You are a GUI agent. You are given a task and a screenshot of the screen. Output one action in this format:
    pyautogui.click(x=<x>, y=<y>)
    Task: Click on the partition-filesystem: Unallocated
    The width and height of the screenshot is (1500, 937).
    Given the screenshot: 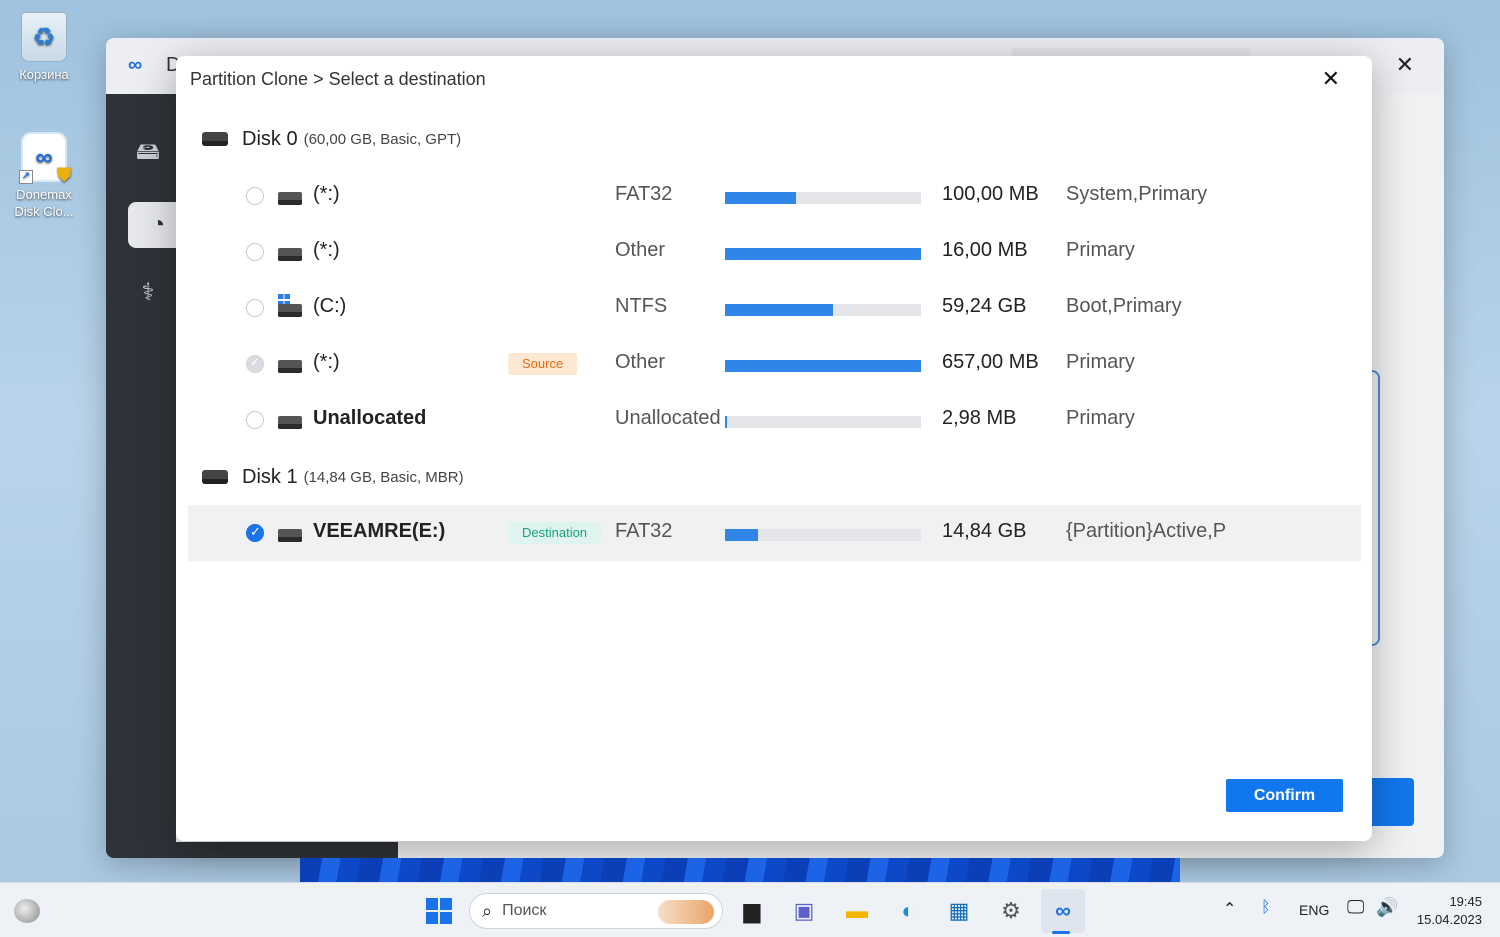 What is the action you would take?
    pyautogui.click(x=668, y=418)
    